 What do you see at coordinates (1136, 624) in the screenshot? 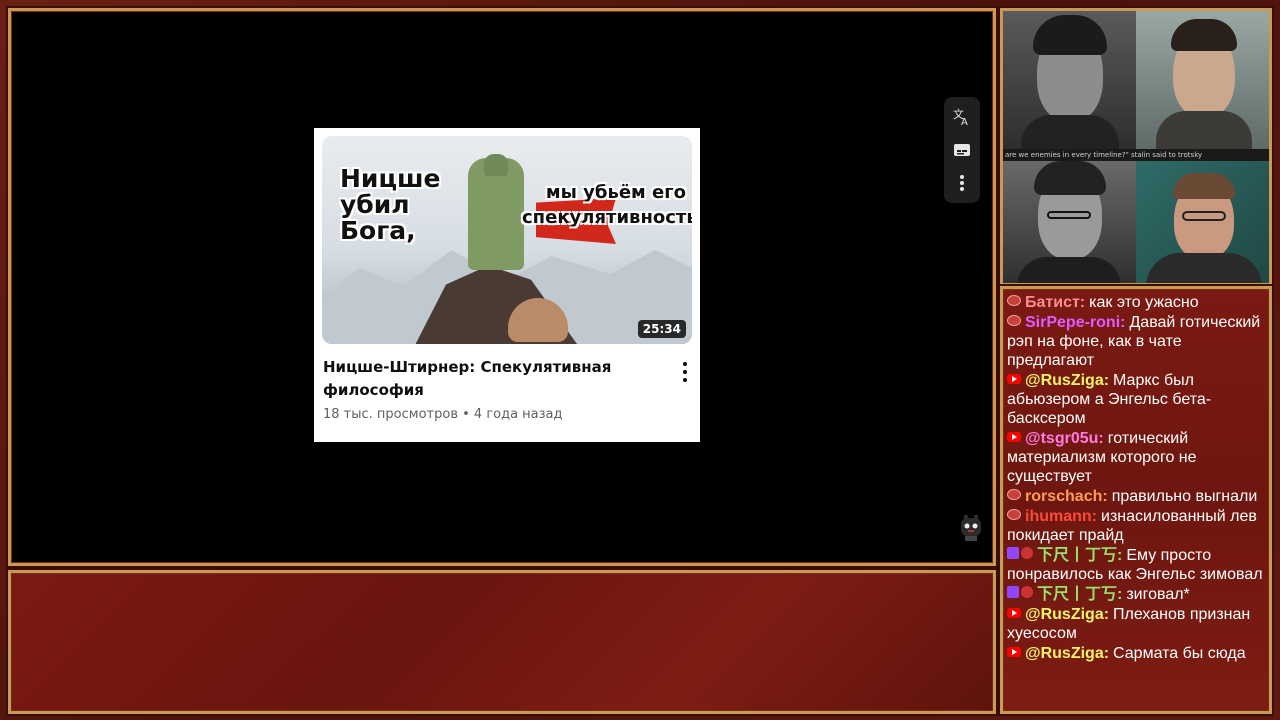
I see `chat-message: @RusZiga: Плеханов признан хуесосом` at bounding box center [1136, 624].